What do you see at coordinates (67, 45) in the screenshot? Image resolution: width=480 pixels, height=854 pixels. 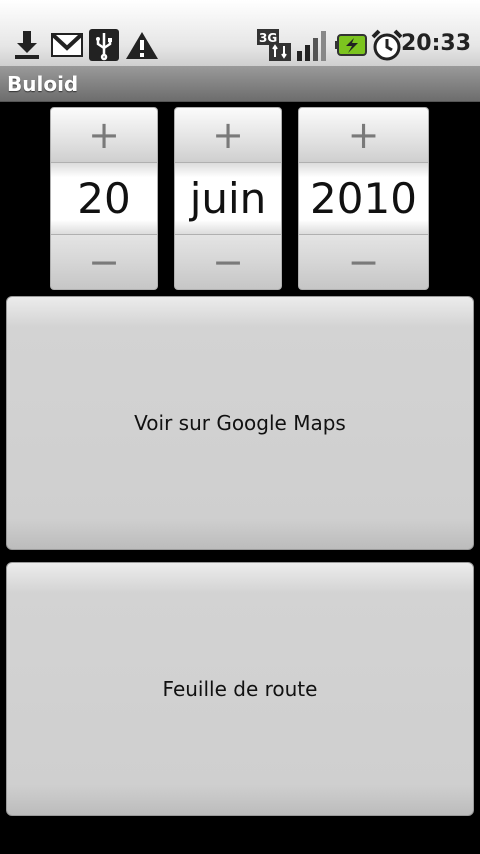 I see `gmail-icon` at bounding box center [67, 45].